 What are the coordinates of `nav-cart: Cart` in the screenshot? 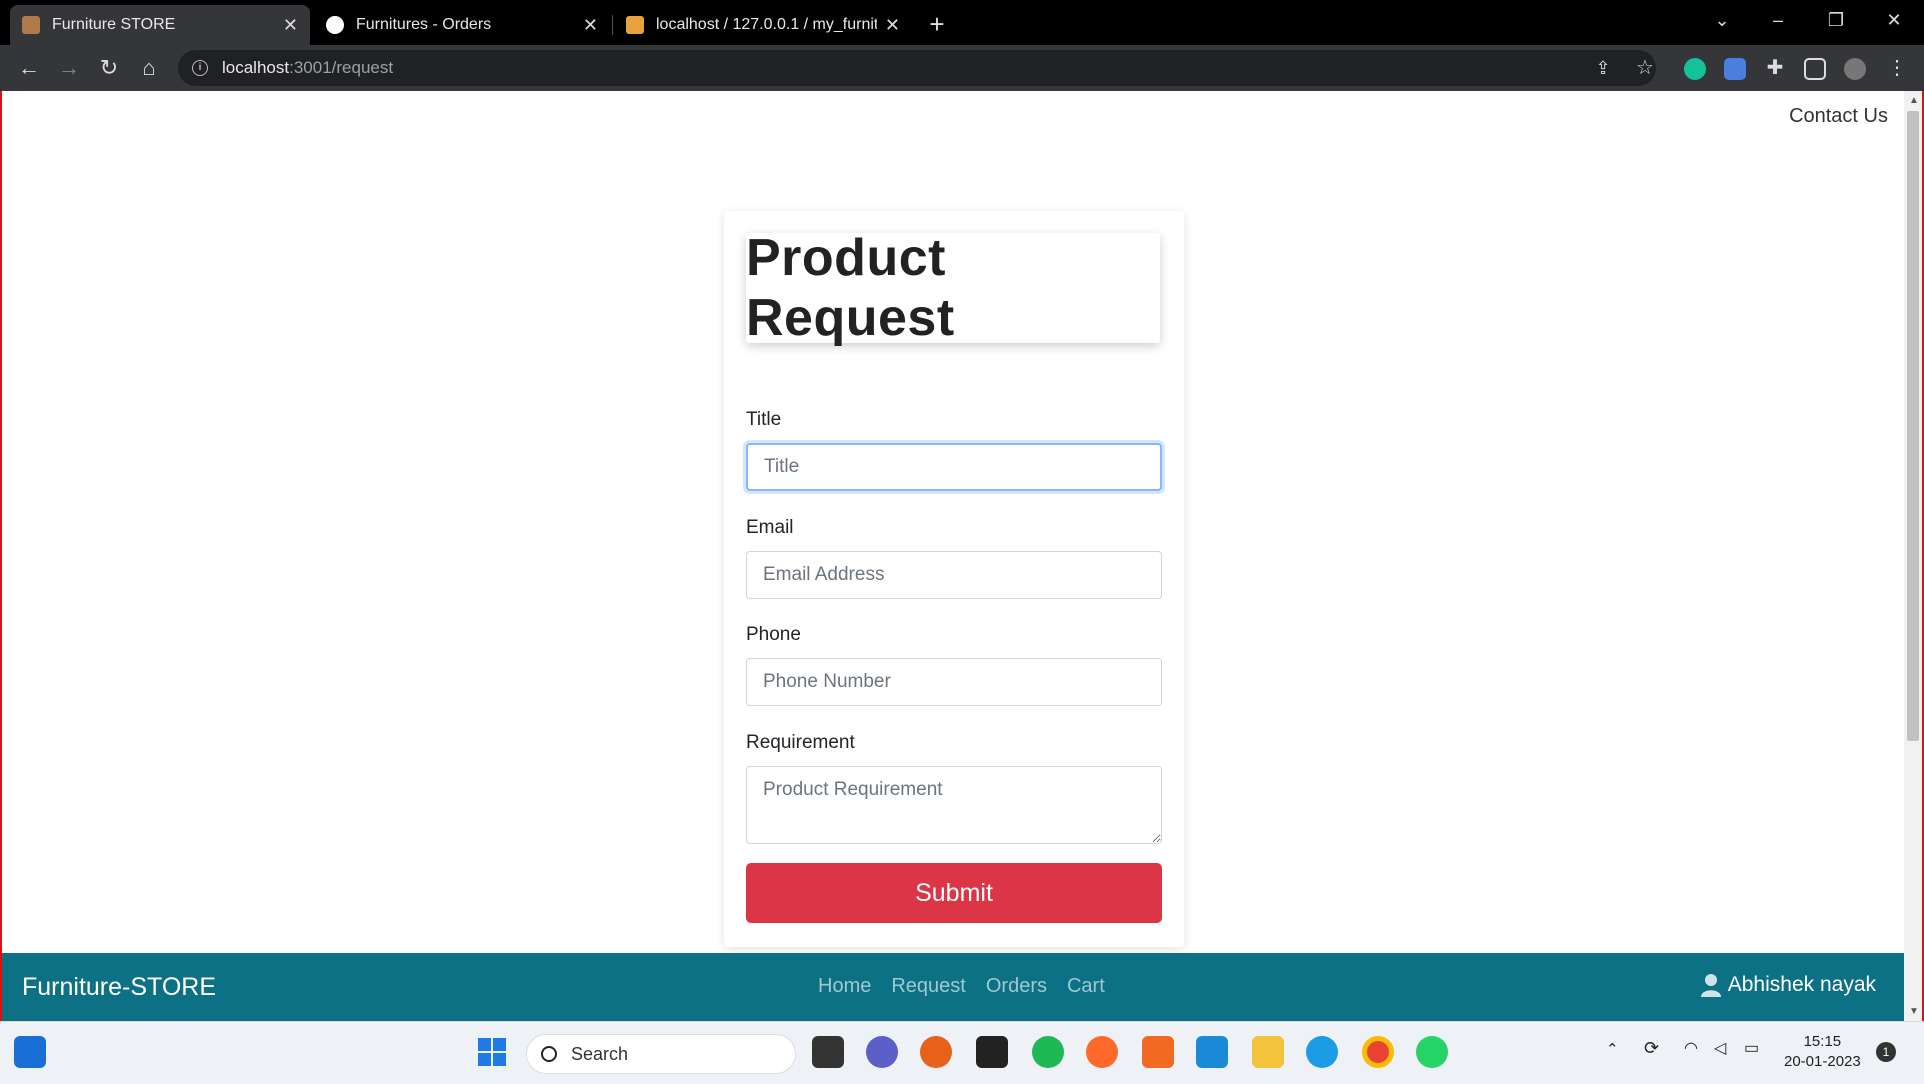 It's located at (1086, 986).